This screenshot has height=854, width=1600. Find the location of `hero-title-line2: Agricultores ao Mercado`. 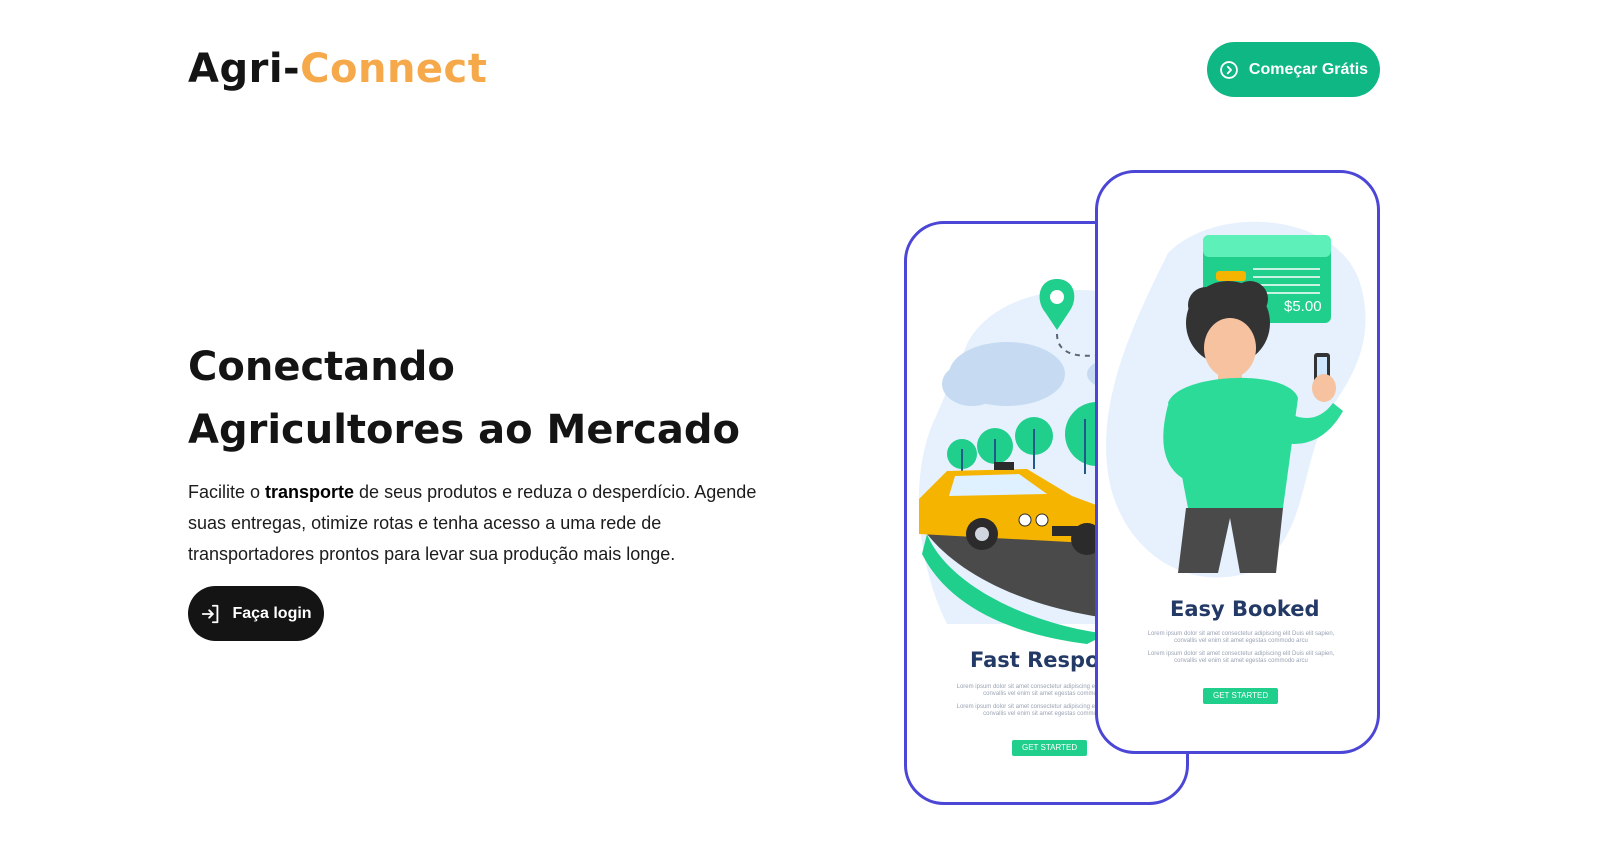

hero-title-line2: Agricultores ao Mercado is located at coordinates (464, 430).